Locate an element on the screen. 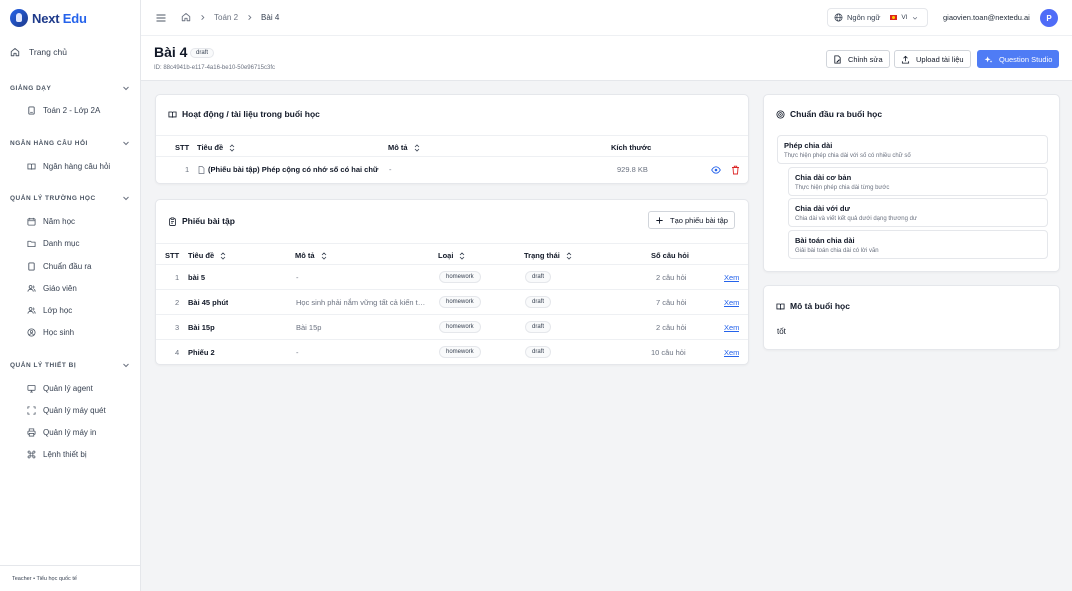 The height and width of the screenshot is (591, 1072). sidebar-item-students: Học sinh is located at coordinates (50, 332).